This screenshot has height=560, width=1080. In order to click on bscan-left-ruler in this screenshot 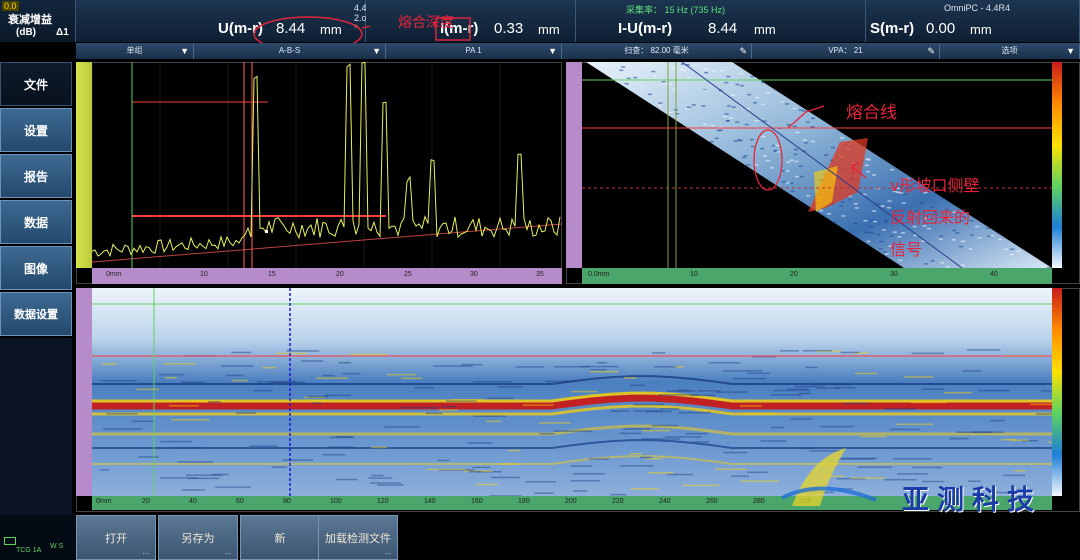, I will do `click(84, 392)`.